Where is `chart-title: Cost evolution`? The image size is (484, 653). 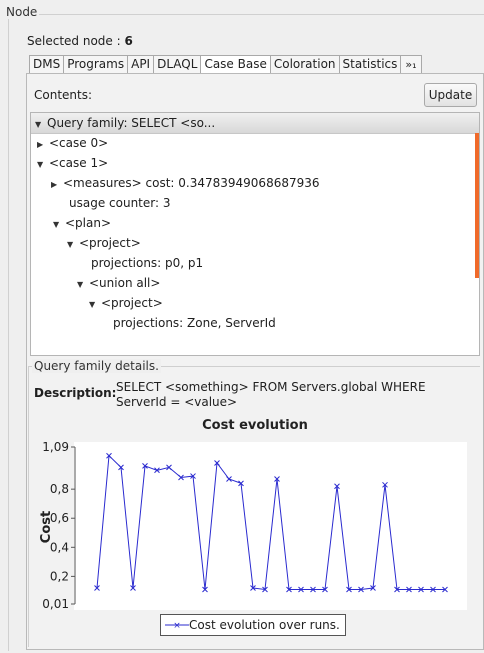
chart-title: Cost evolution is located at coordinates (255, 425).